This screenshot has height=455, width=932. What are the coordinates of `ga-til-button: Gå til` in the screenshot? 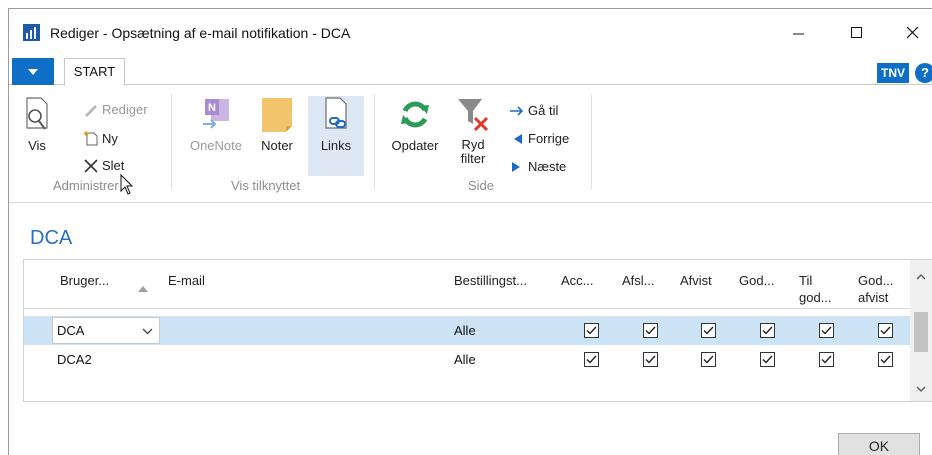 It's located at (533, 110).